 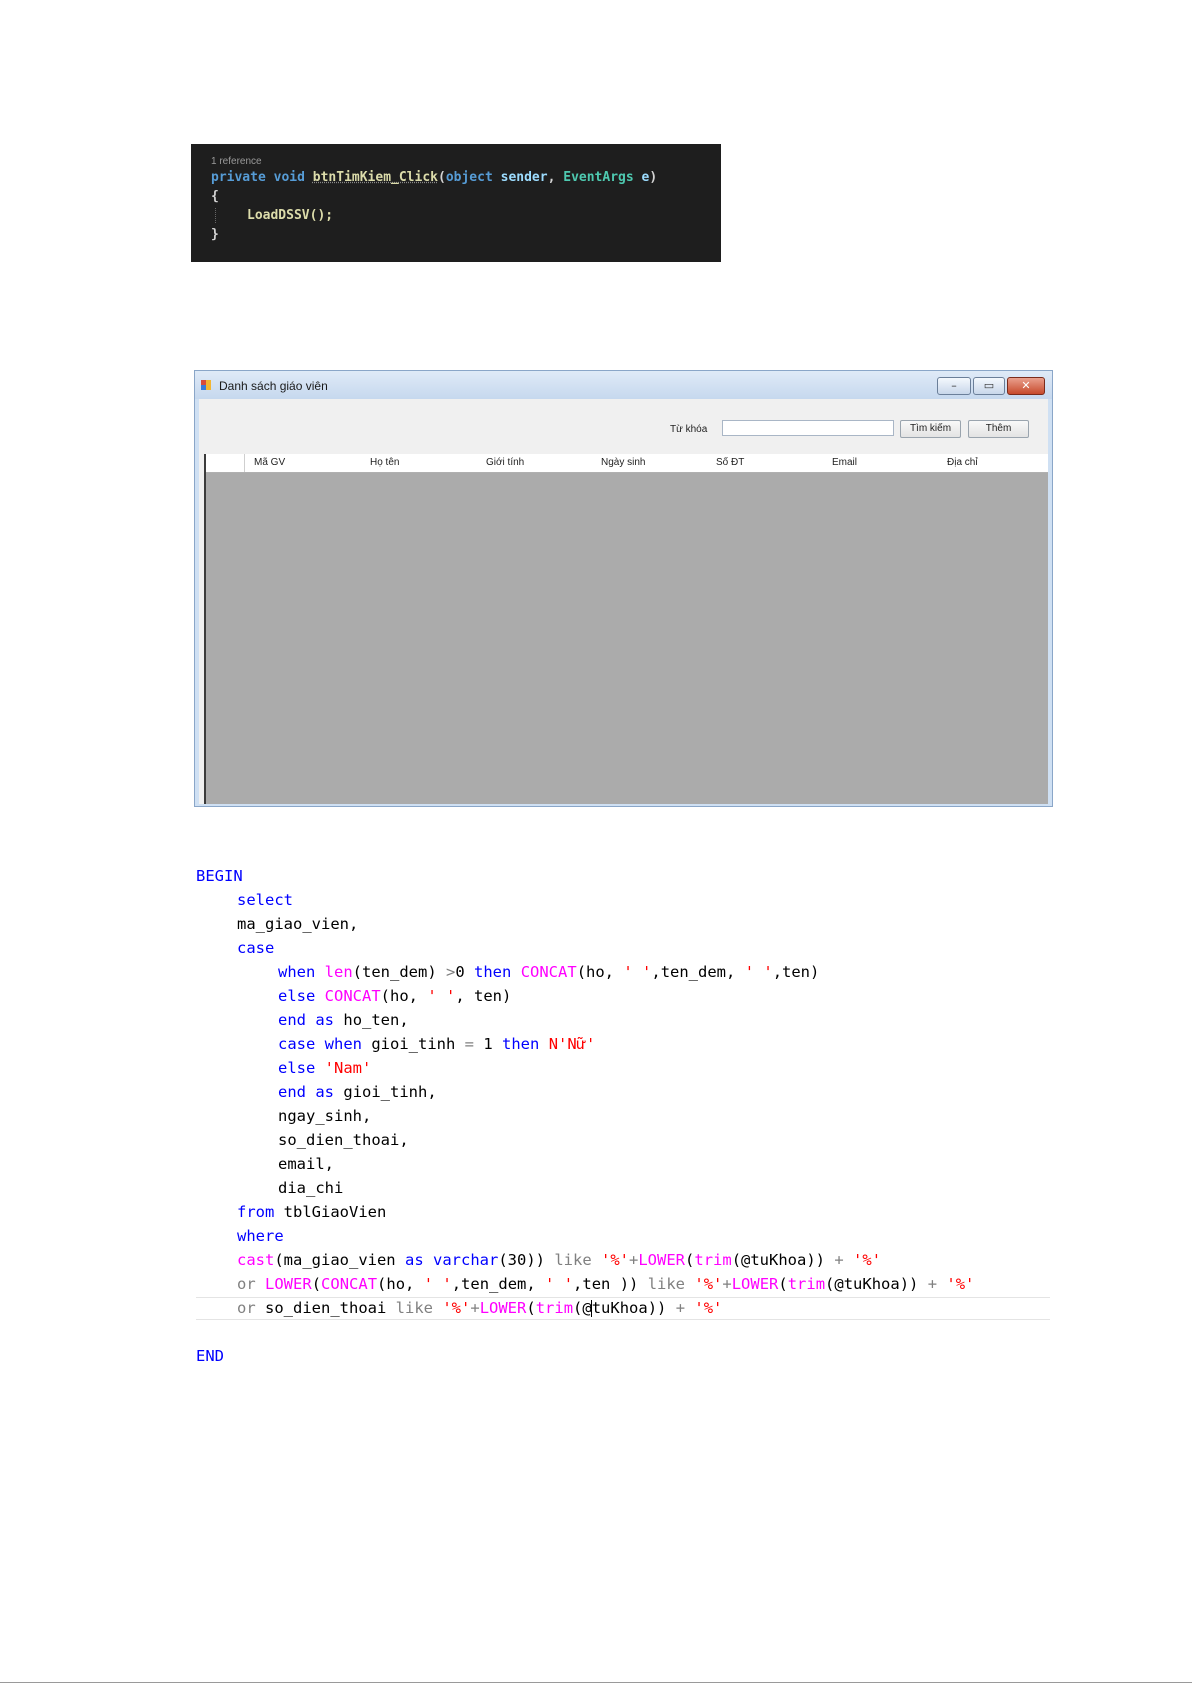 What do you see at coordinates (298, 924) in the screenshot?
I see `sql-col-ma-giao-vien: ma_giao_vien,` at bounding box center [298, 924].